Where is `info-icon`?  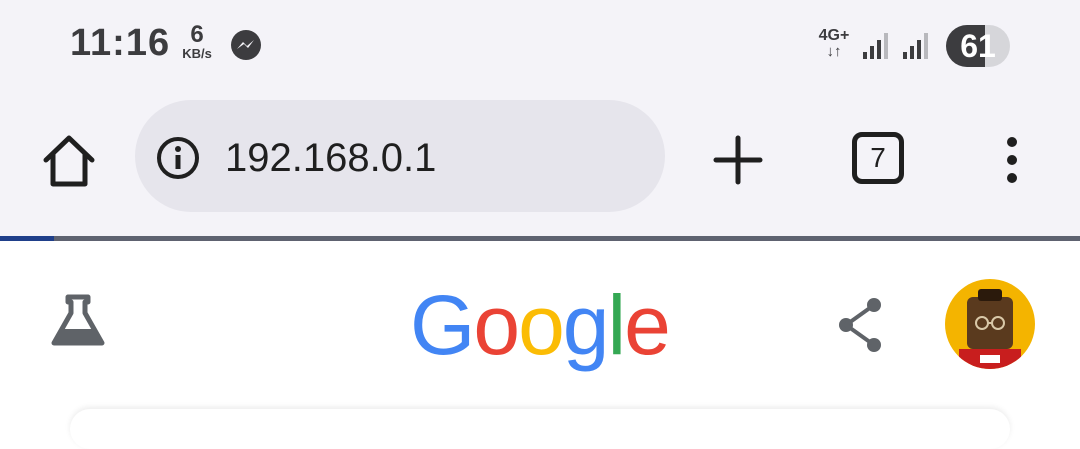
info-icon is located at coordinates (178, 158).